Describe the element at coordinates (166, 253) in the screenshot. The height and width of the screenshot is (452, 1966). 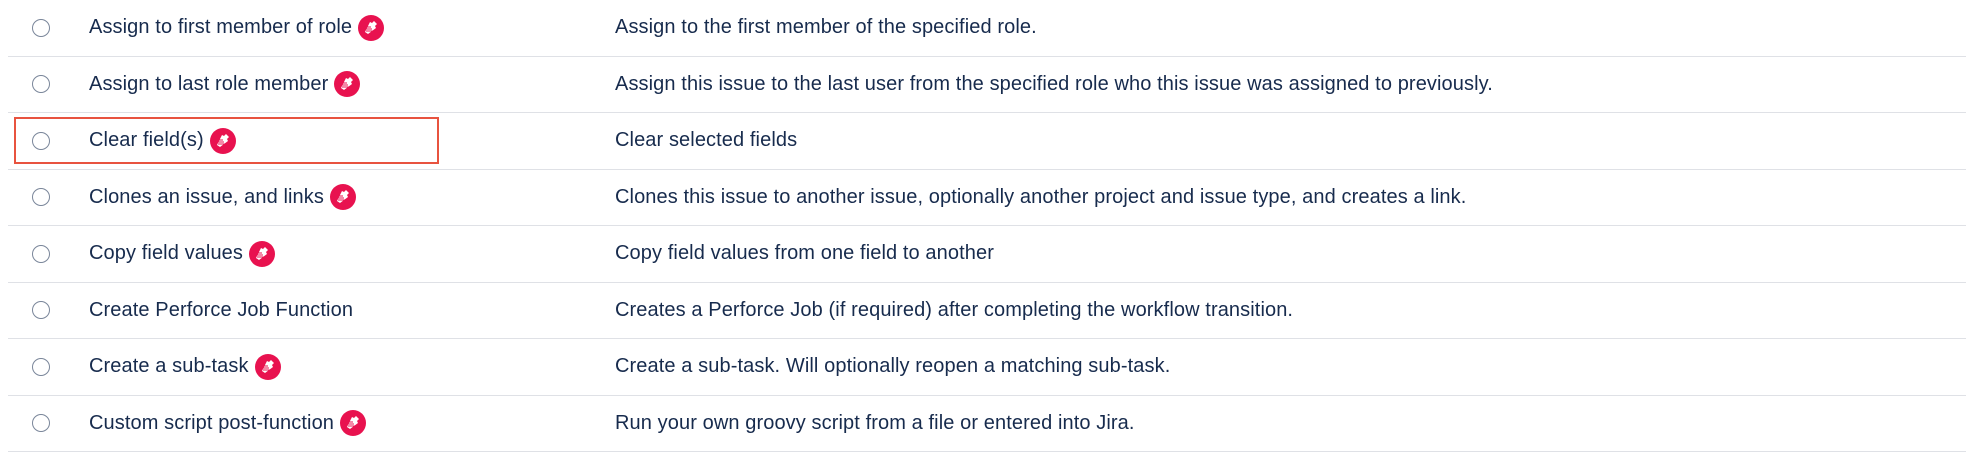
I see `item-name: Copy field values` at that location.